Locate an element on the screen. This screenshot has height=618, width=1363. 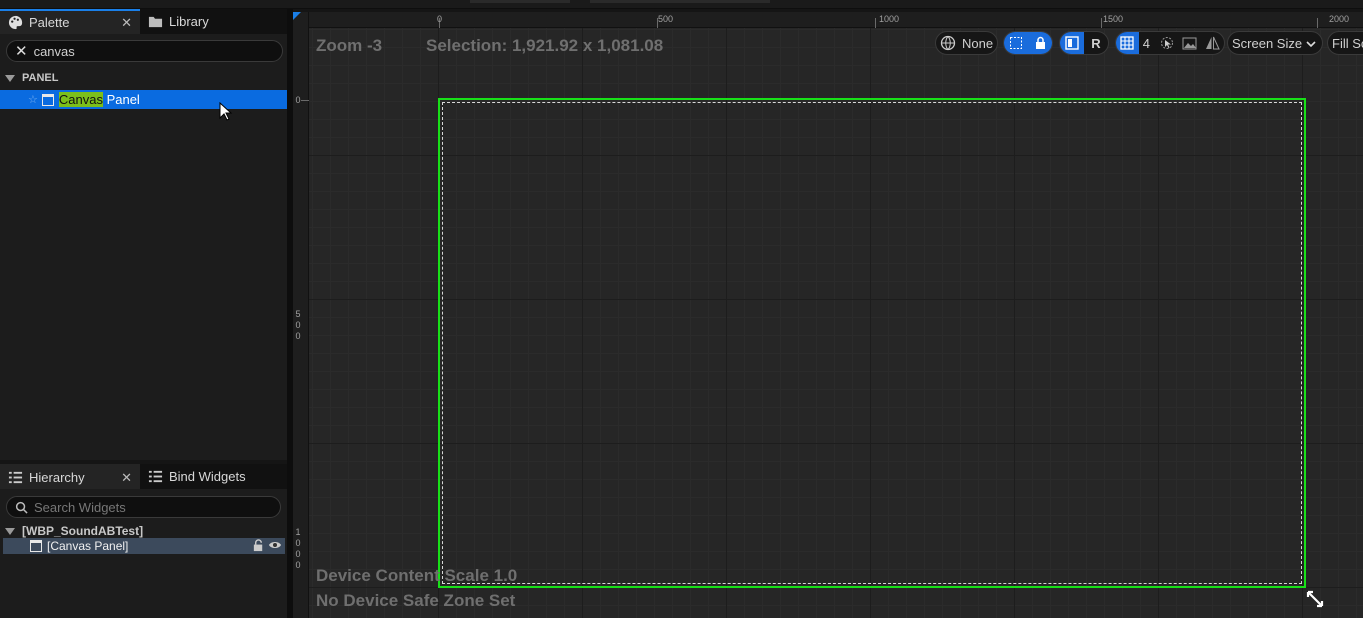
dotted-box-icon is located at coordinates (1016, 43).